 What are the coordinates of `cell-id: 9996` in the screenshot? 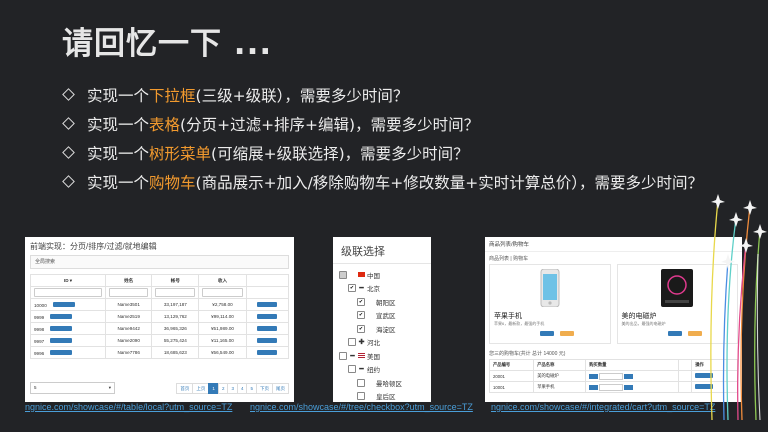 It's located at (68, 352).